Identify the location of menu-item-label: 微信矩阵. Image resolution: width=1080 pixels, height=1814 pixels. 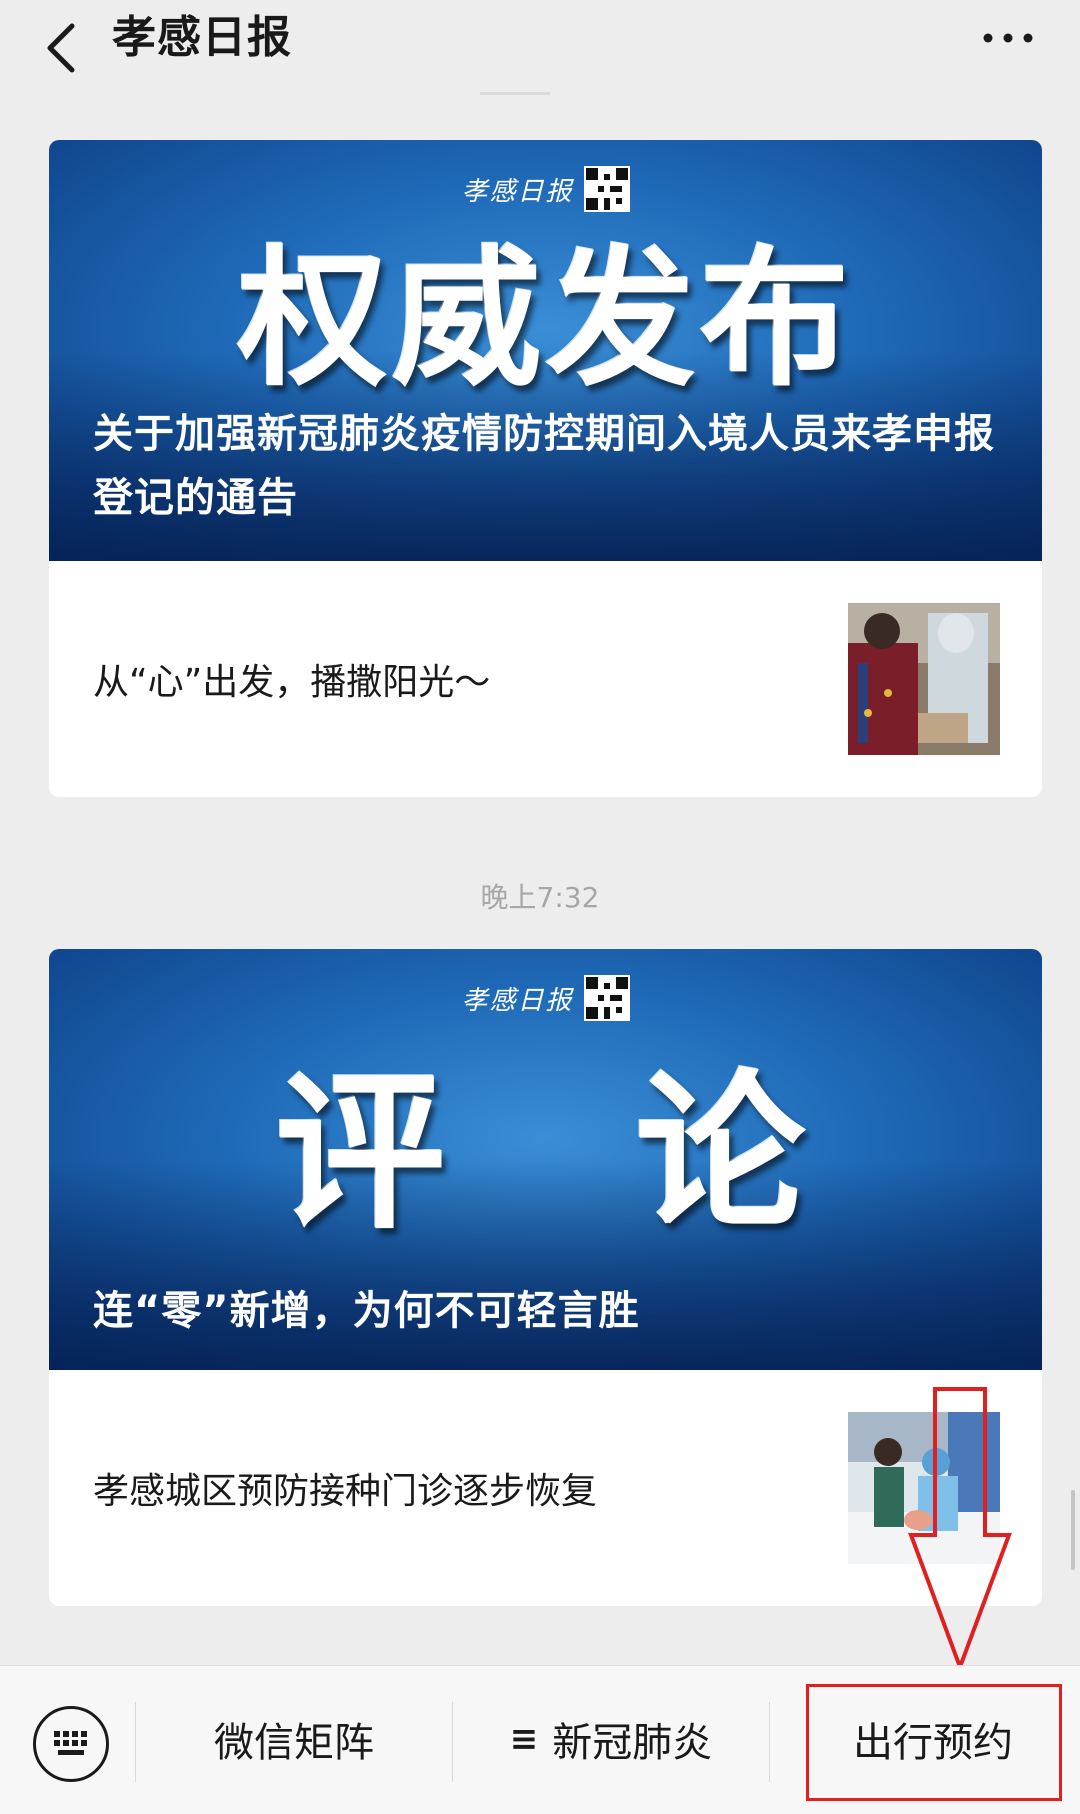
(294, 1743).